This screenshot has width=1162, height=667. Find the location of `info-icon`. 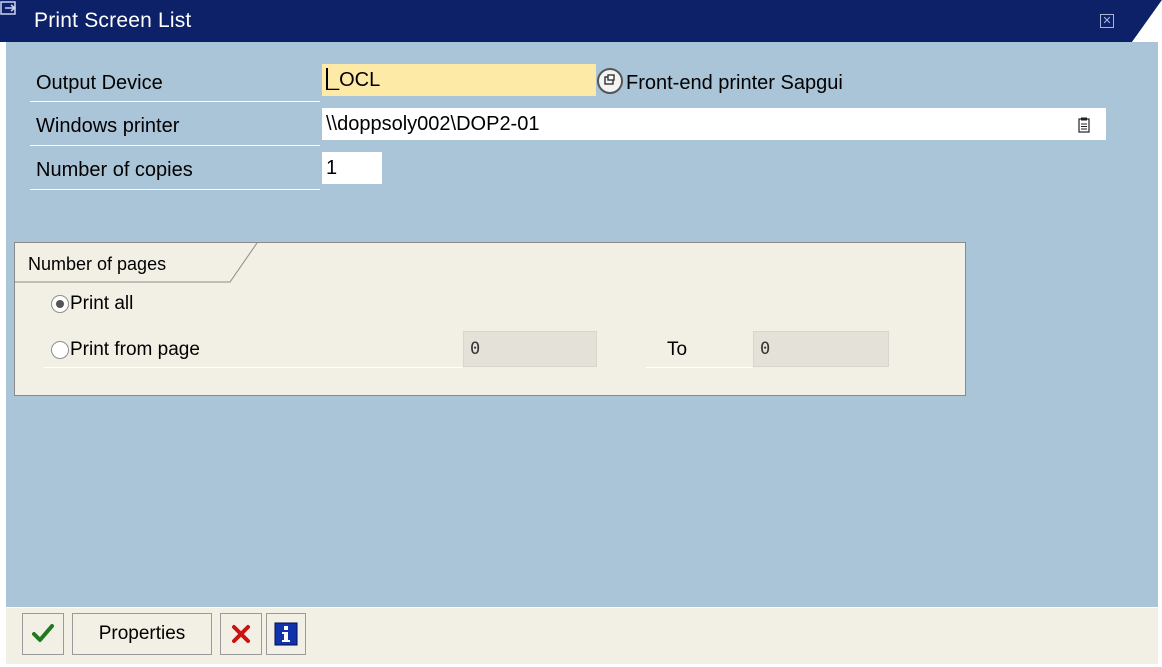

info-icon is located at coordinates (286, 634).